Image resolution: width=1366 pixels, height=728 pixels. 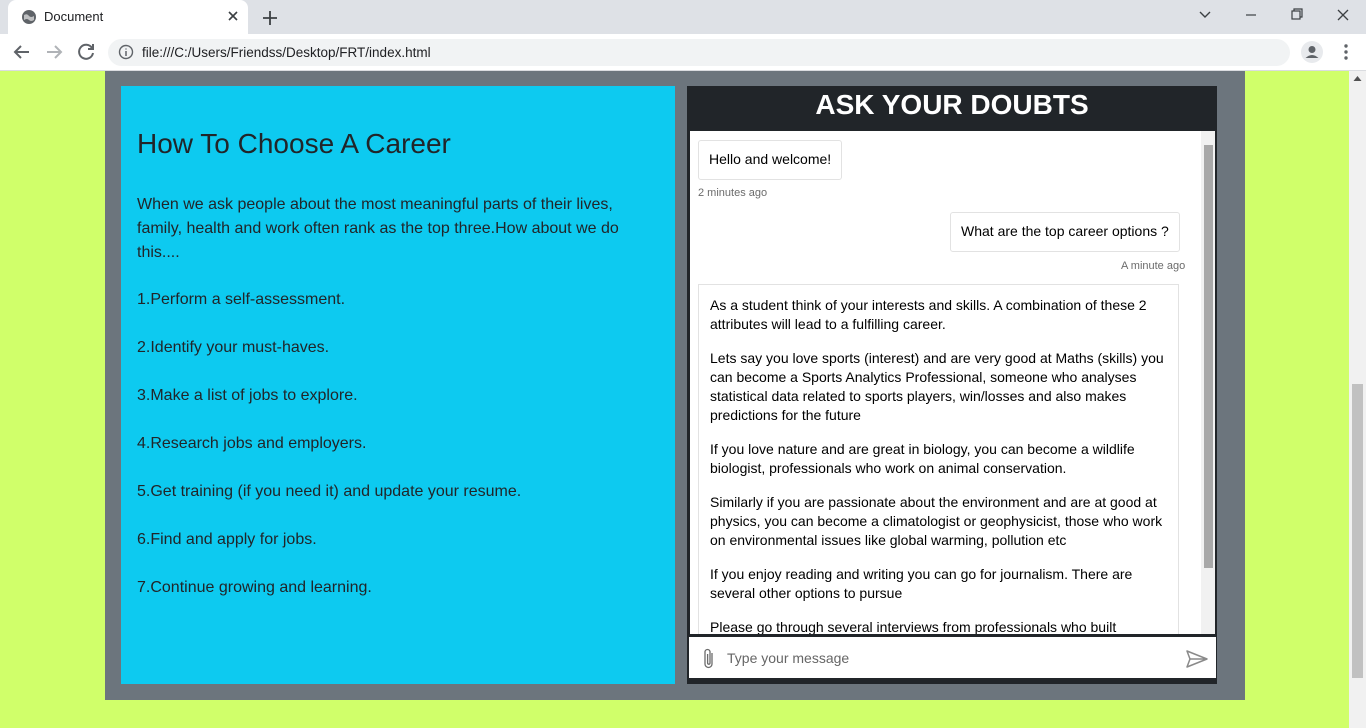 I want to click on chat-input-bar, so click(x=952, y=657).